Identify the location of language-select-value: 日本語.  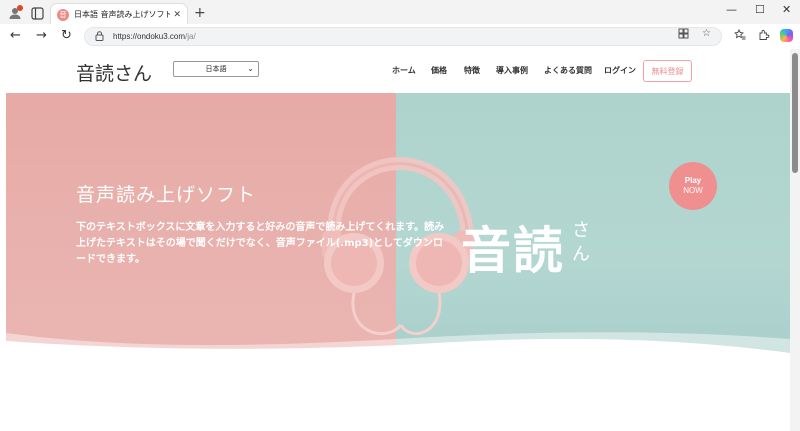
(216, 69).